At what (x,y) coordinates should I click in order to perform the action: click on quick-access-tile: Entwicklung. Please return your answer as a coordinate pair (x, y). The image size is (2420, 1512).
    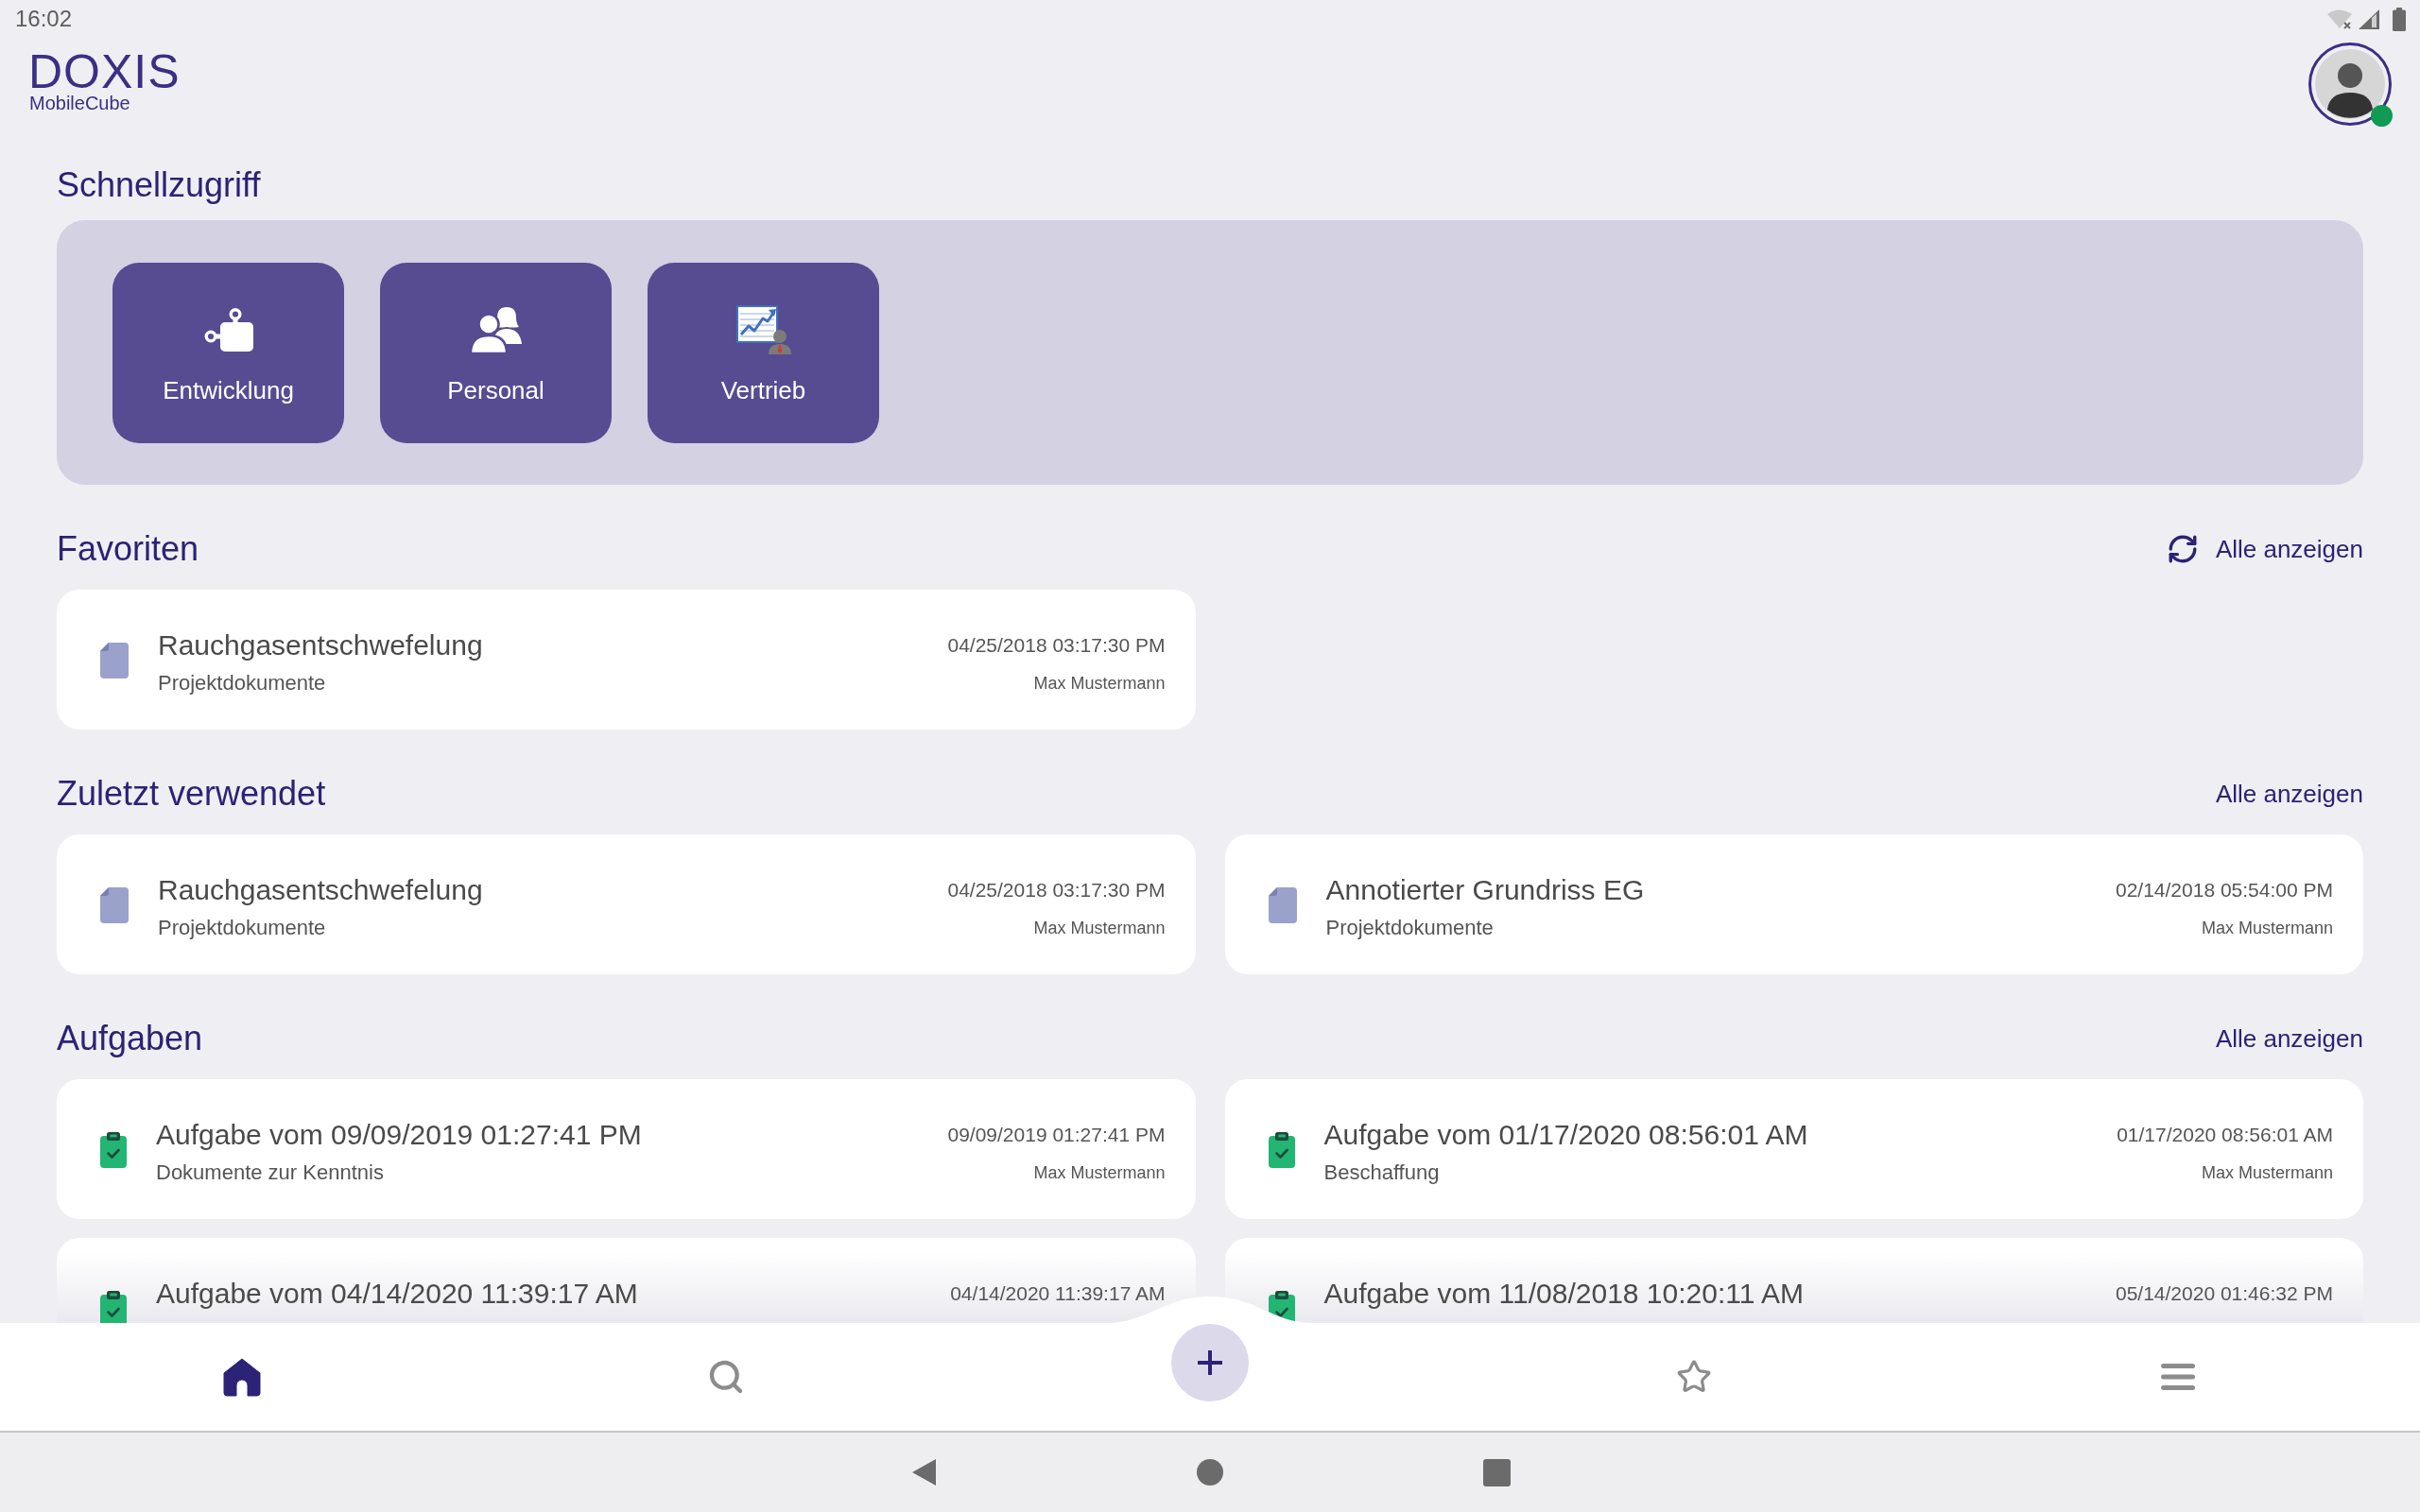
    Looking at the image, I should click on (228, 353).